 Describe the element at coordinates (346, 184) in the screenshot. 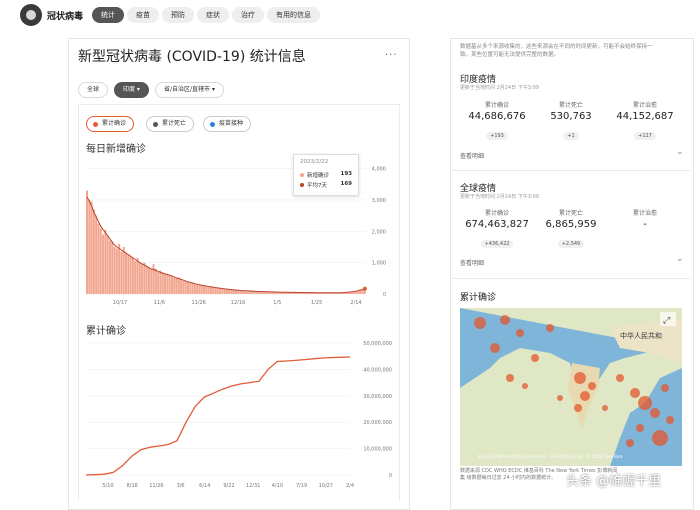

I see `tooltip-value: 169` at that location.